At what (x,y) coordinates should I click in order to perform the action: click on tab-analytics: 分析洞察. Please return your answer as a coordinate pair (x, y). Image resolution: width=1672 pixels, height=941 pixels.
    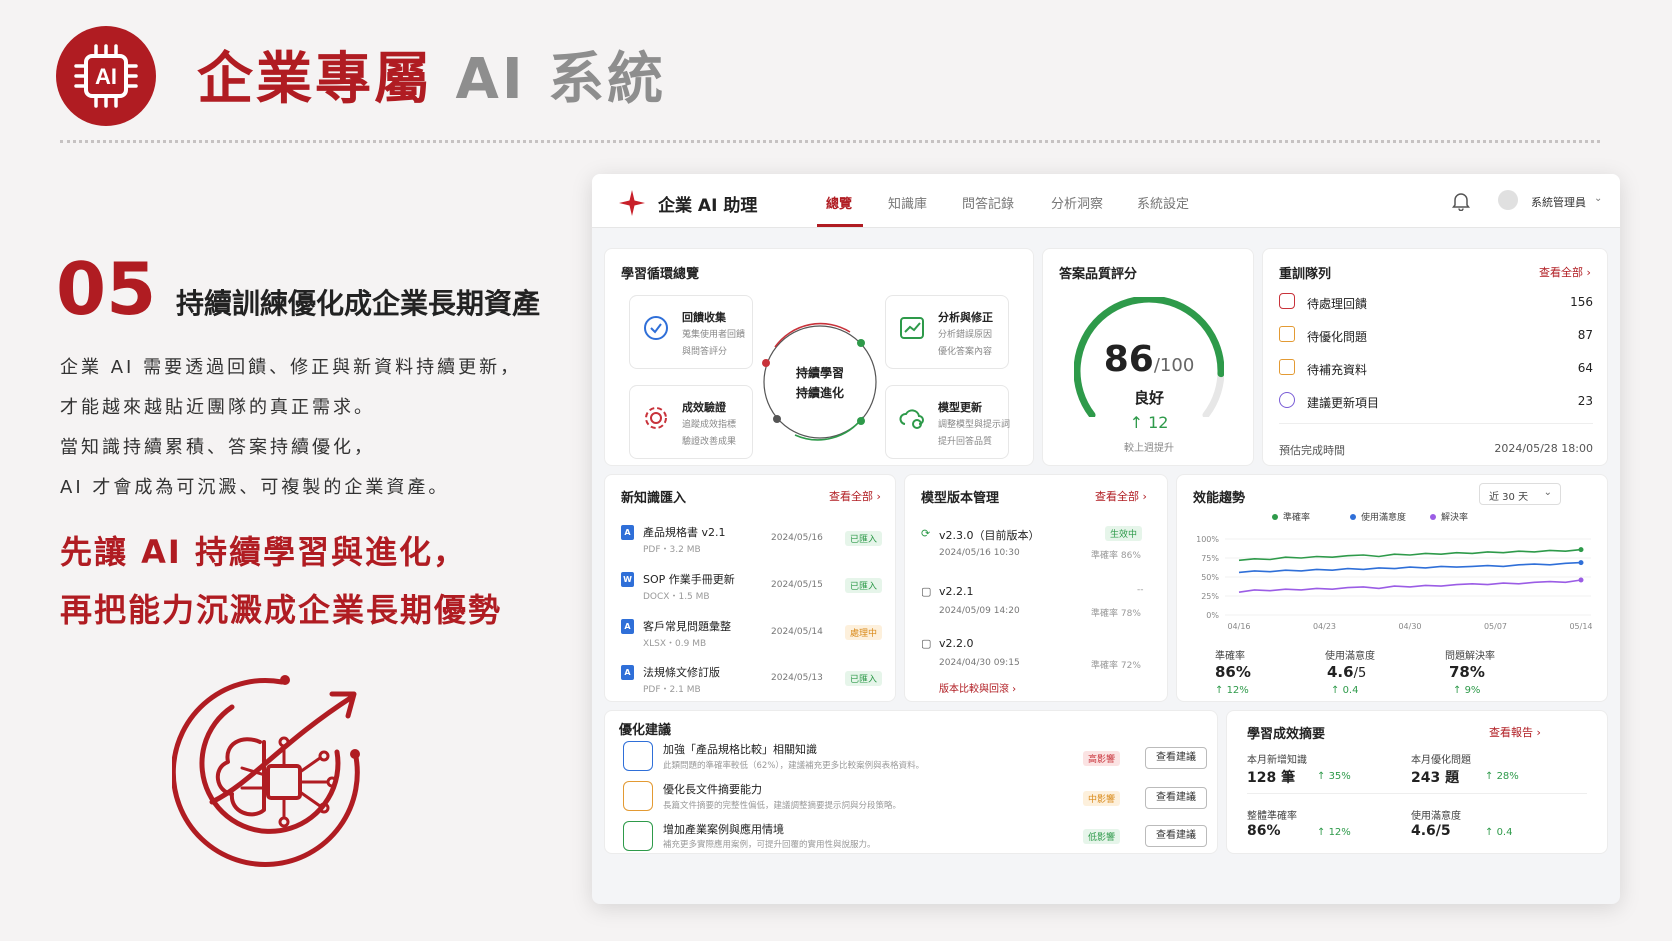
    Looking at the image, I should click on (1077, 202).